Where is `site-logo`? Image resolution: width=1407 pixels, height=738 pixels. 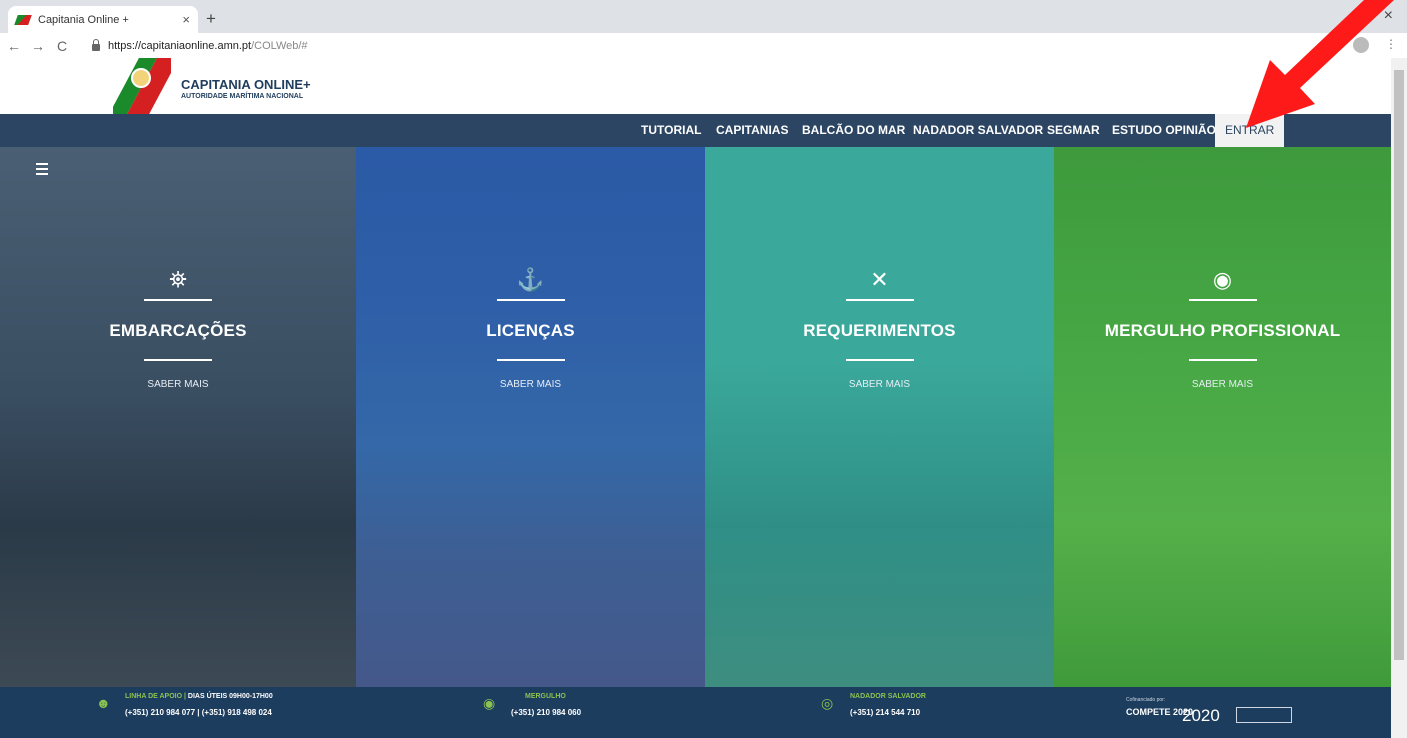
site-logo is located at coordinates (142, 86).